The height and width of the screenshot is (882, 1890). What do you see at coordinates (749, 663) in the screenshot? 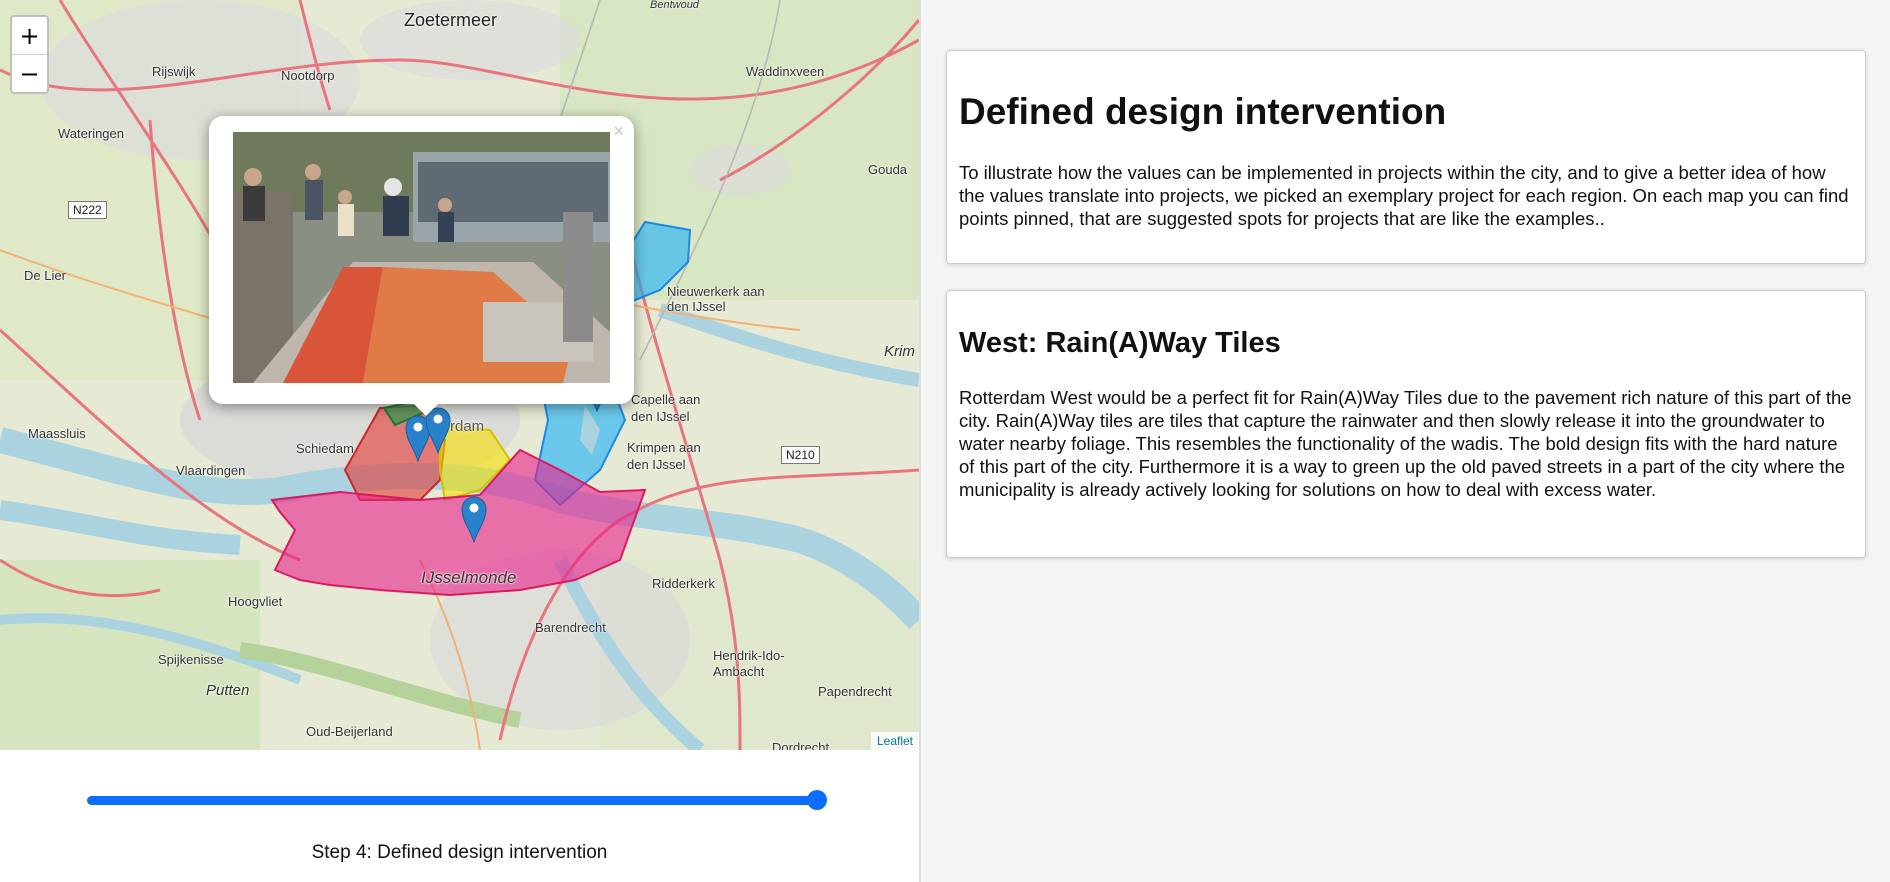
I see `place-label-hendrik-ido-ambacht: Hendrik-Ido-Ambacht` at bounding box center [749, 663].